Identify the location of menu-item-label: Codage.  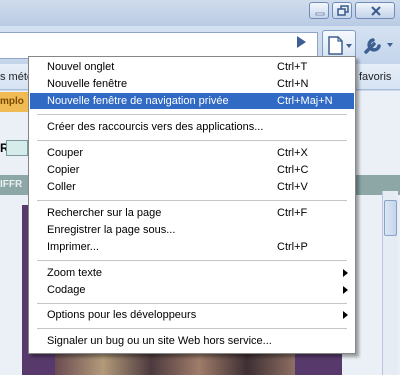
(66, 290).